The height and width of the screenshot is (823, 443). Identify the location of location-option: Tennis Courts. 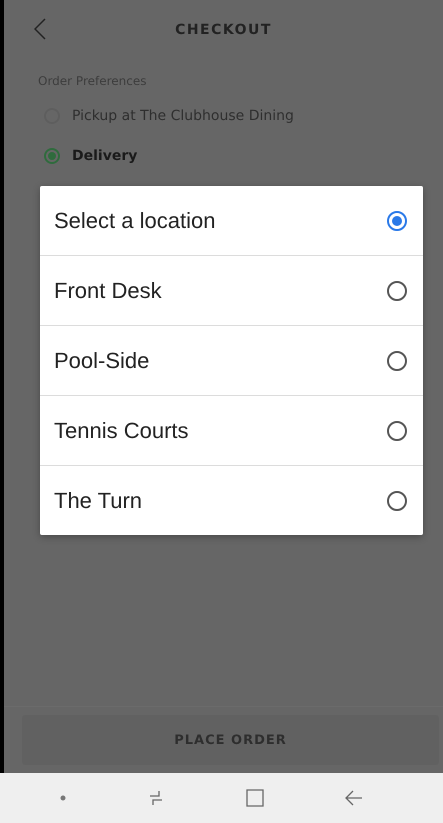
(121, 431).